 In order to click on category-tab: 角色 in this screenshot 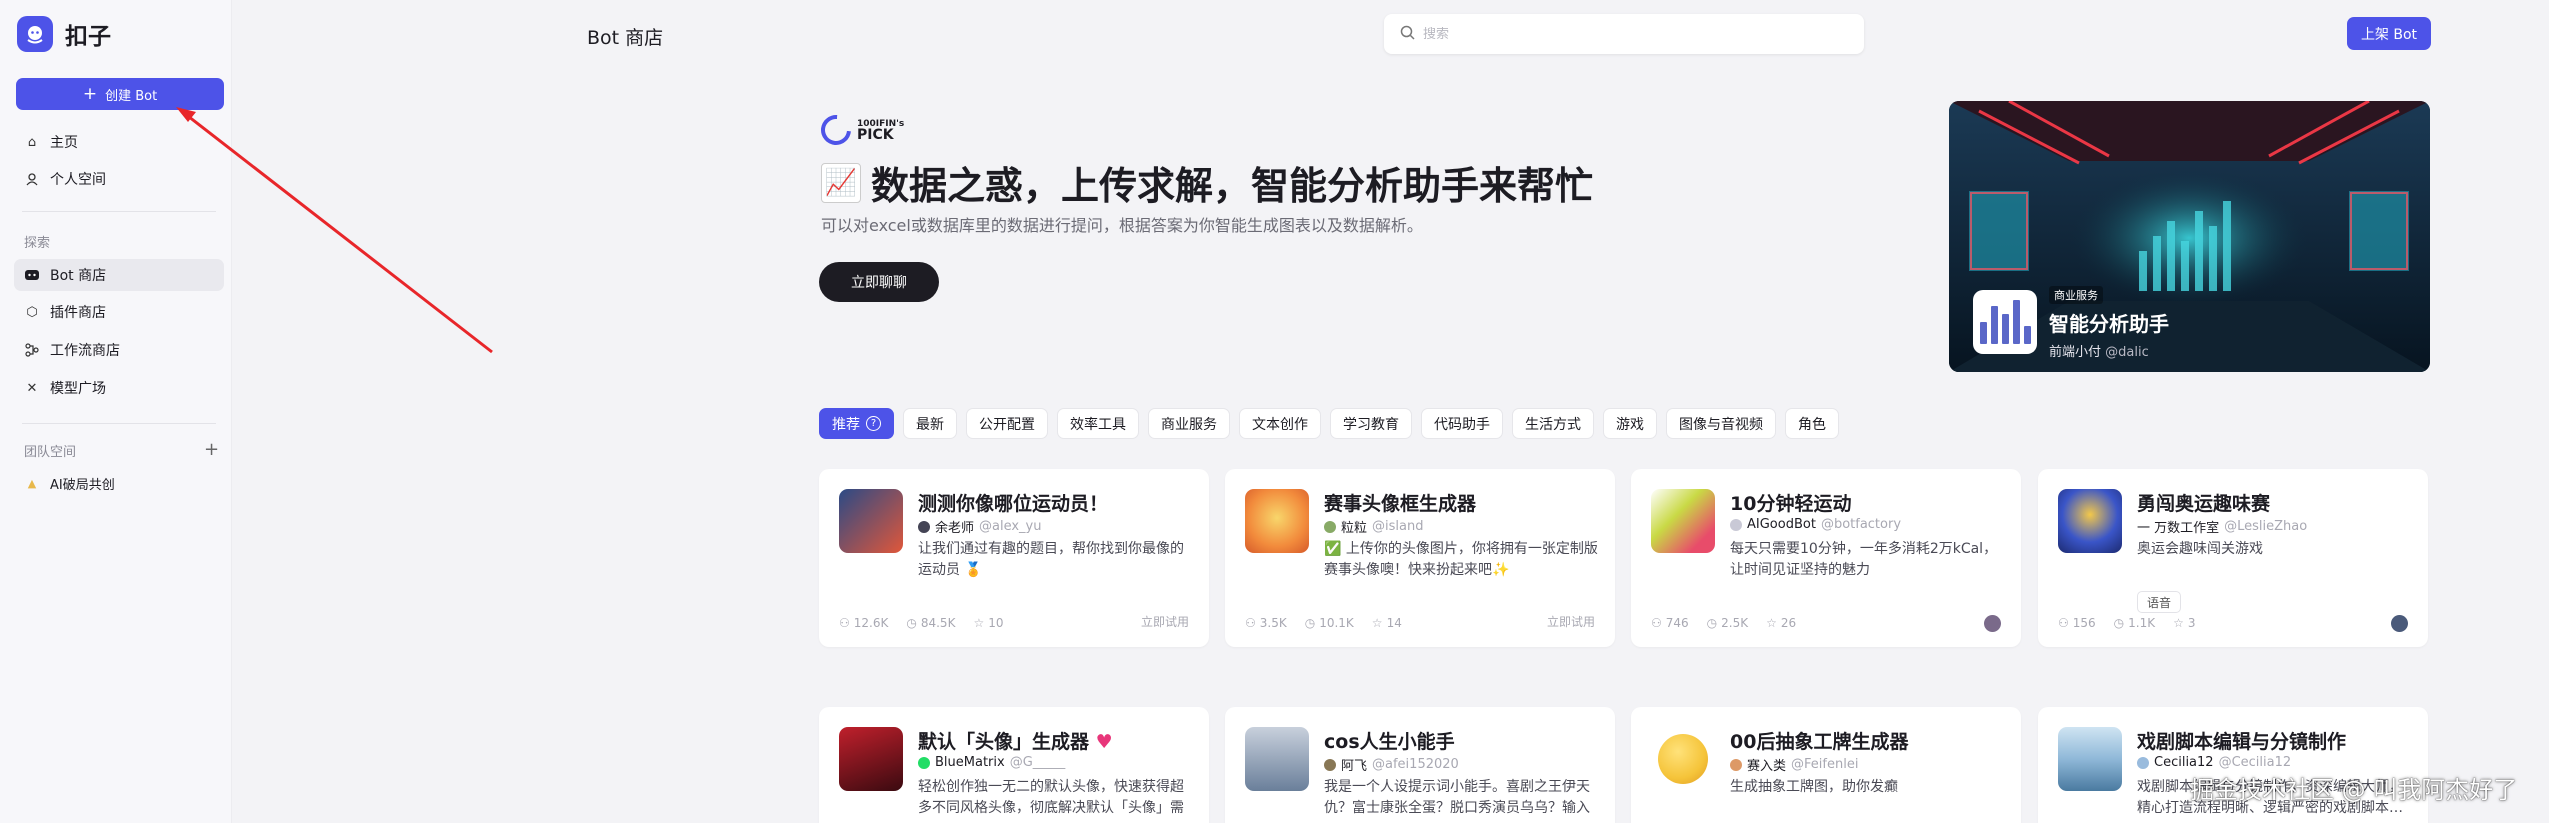, I will do `click(1812, 423)`.